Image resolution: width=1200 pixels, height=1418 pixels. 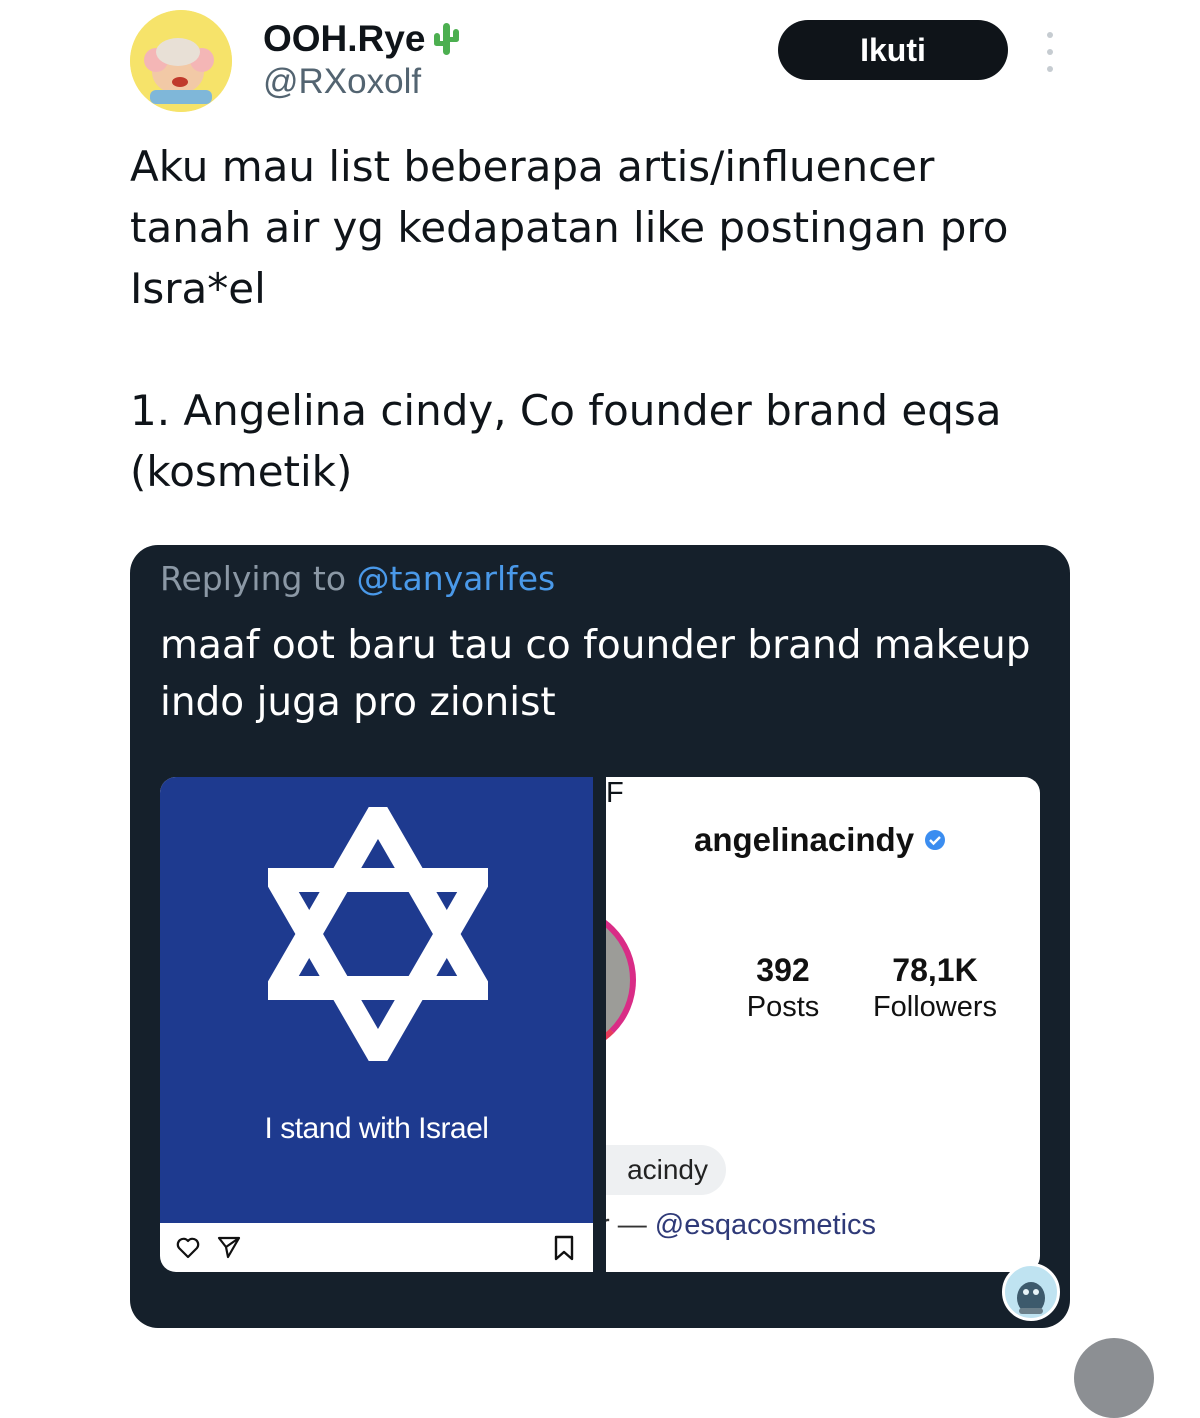 I want to click on profile-username-text: angelinacindy, so click(x=804, y=839).